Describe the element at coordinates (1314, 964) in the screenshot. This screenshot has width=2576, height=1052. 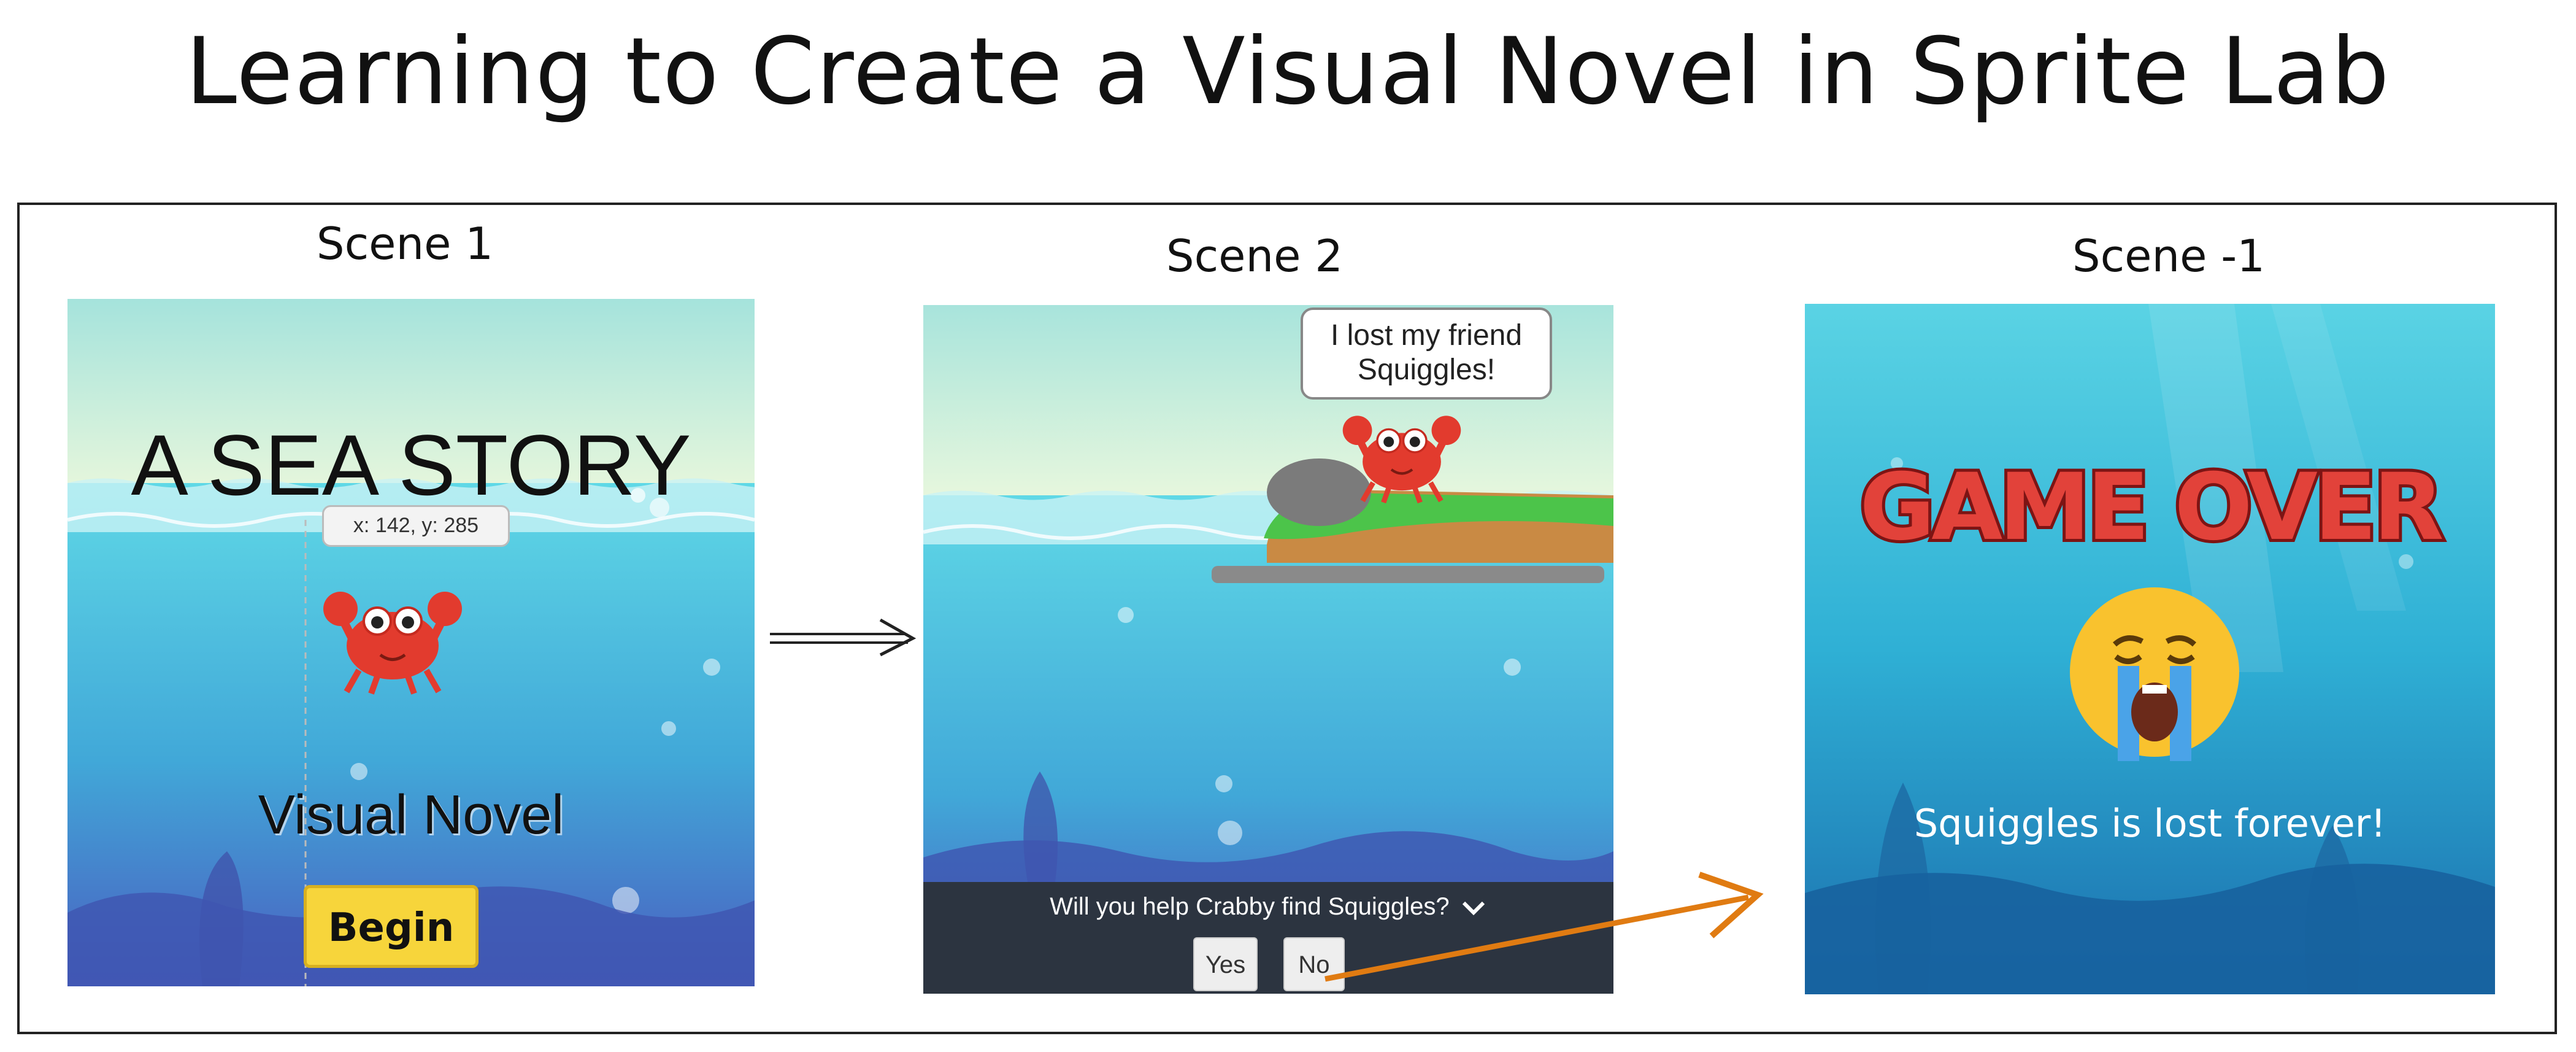
I see `no-button: No` at that location.